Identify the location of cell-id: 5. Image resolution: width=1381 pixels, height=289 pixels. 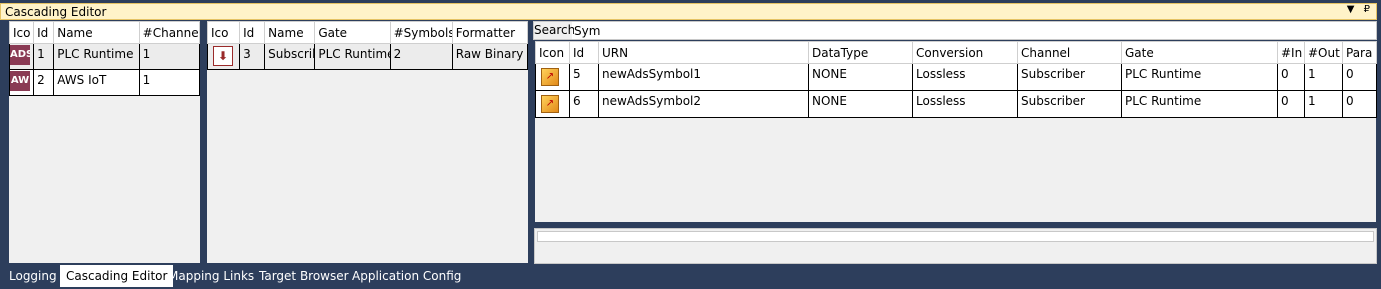
(584, 77).